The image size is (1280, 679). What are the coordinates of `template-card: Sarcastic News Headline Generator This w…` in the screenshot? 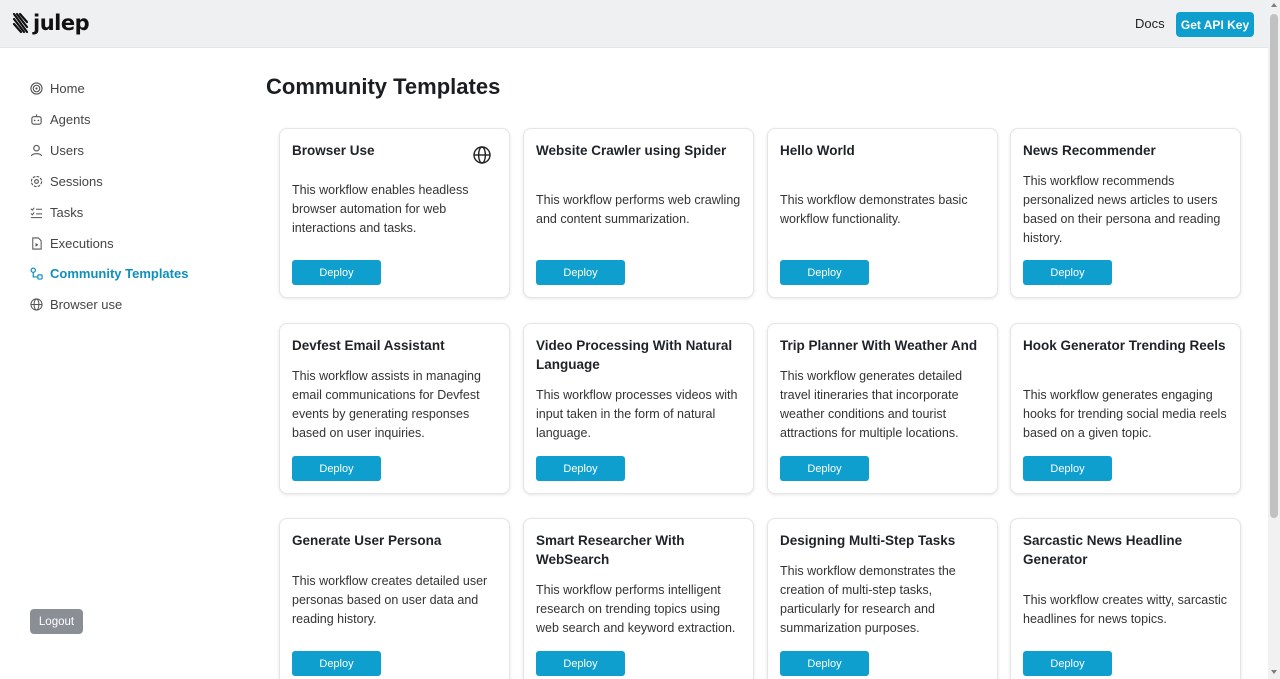 It's located at (1125, 598).